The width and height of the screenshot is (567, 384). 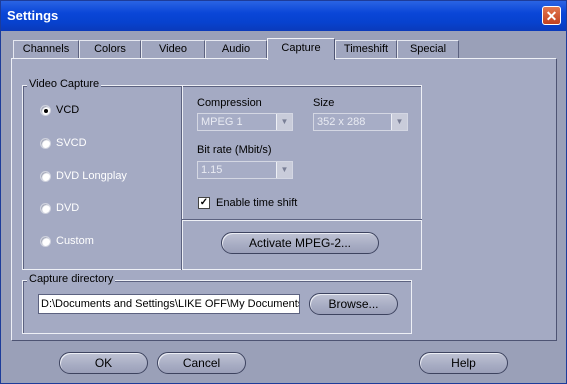 I want to click on size-label: Size, so click(x=324, y=103).